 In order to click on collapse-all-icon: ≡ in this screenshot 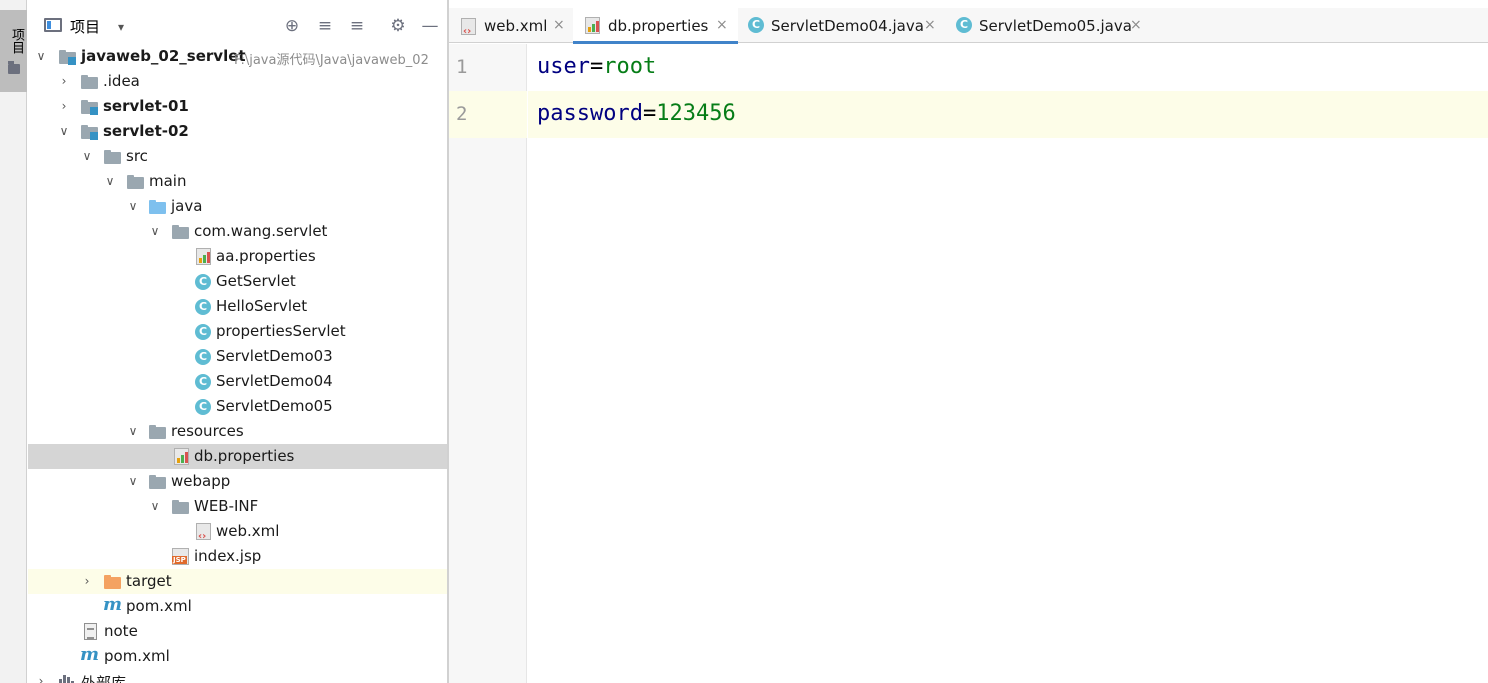, I will do `click(357, 26)`.